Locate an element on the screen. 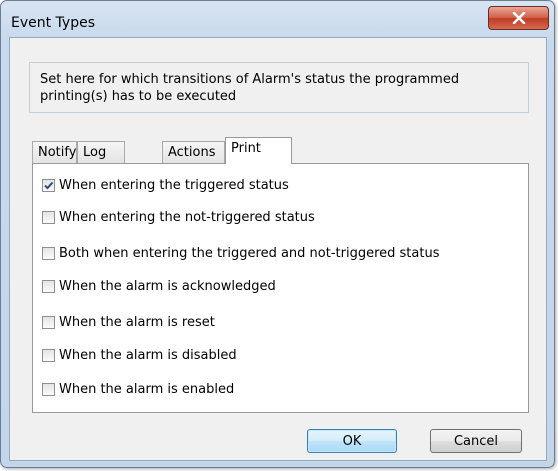 The height and width of the screenshot is (471, 558). tab-notify: Notify is located at coordinates (54, 152).